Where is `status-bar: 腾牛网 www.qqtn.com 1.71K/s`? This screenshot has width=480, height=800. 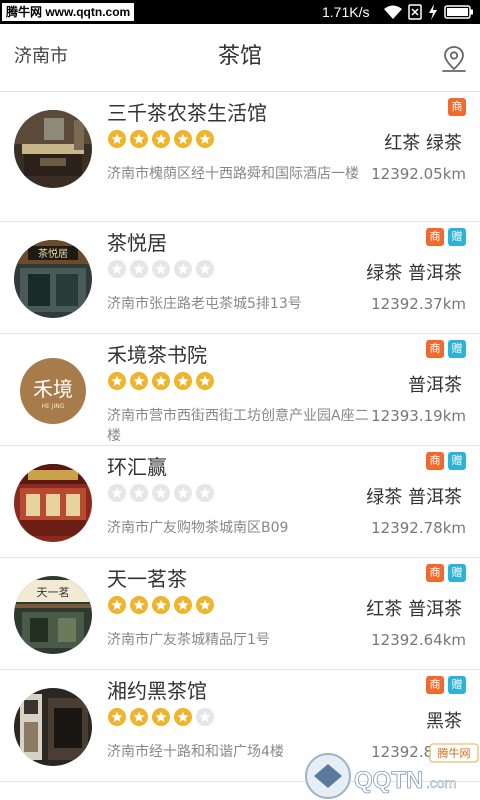
status-bar: 腾牛网 www.qqtn.com 1.71K/s is located at coordinates (240, 12).